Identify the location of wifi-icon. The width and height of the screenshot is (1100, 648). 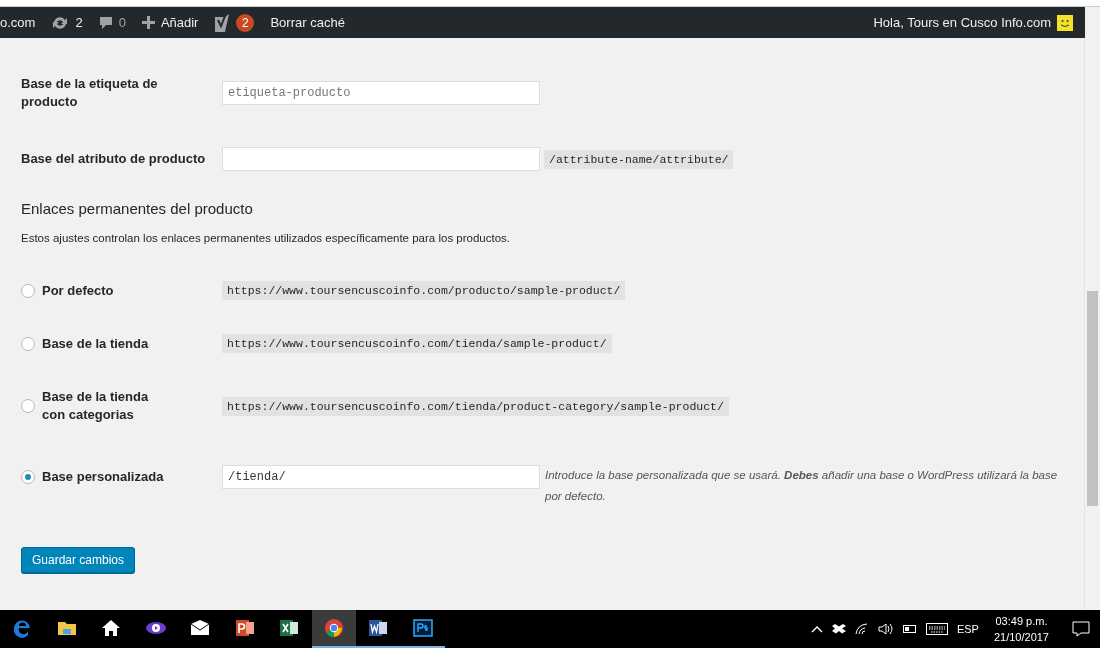
(861, 629).